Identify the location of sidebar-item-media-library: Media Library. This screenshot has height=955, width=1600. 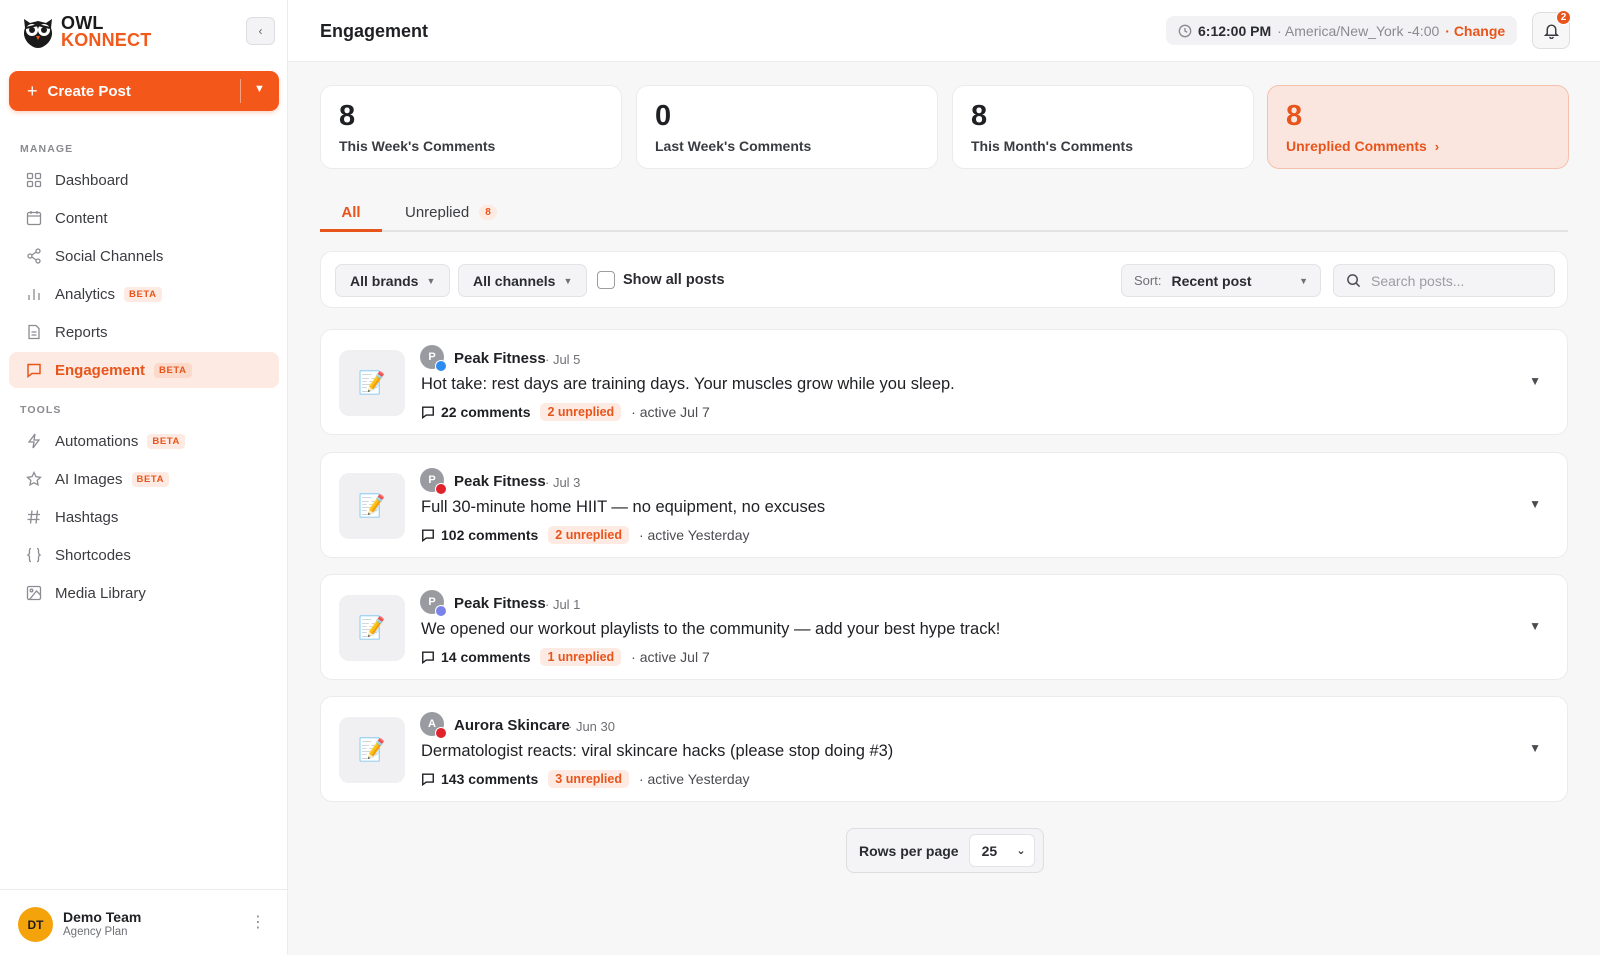
(144, 593).